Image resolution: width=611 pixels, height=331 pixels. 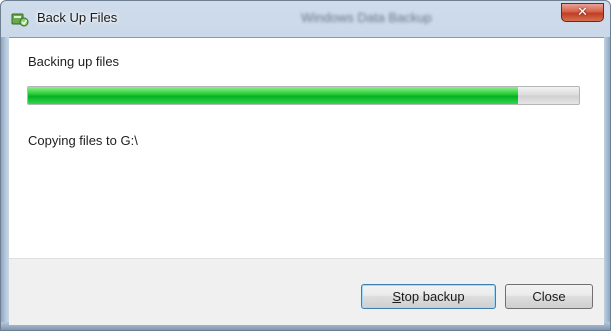 I want to click on close-icon: ✕, so click(x=582, y=12).